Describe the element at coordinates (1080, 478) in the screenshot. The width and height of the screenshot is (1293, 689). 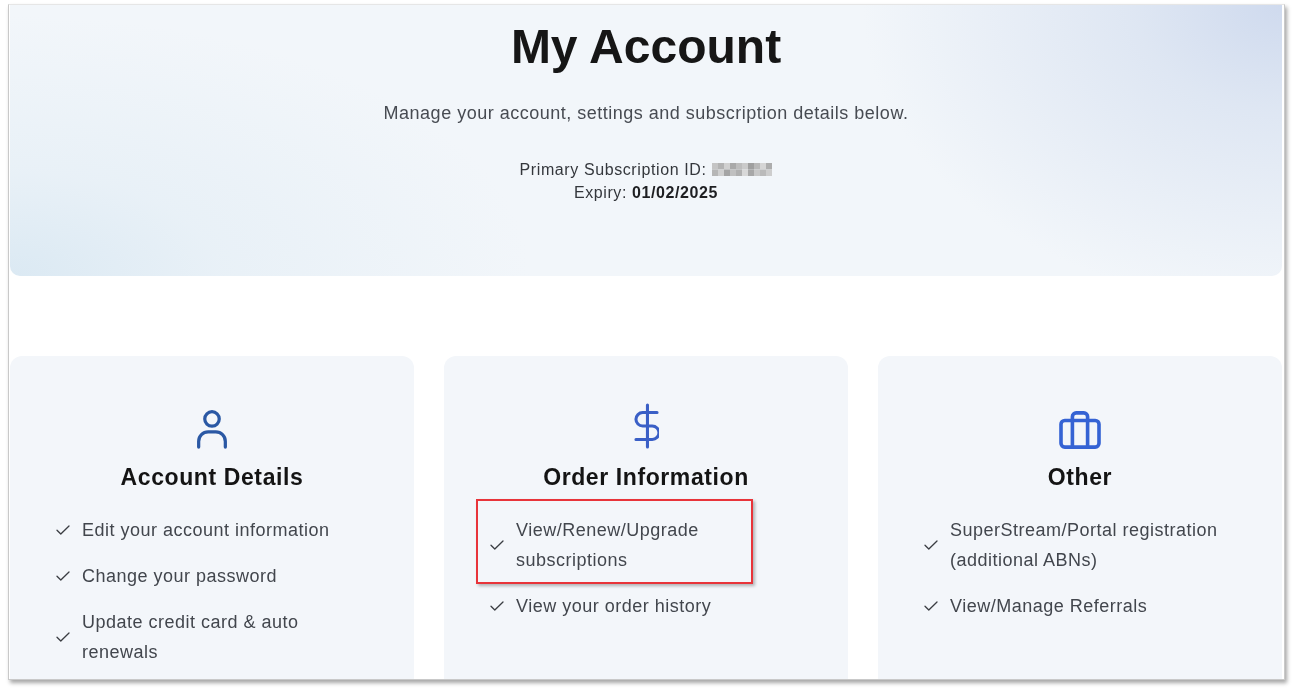
I see `card-title: Other` at that location.